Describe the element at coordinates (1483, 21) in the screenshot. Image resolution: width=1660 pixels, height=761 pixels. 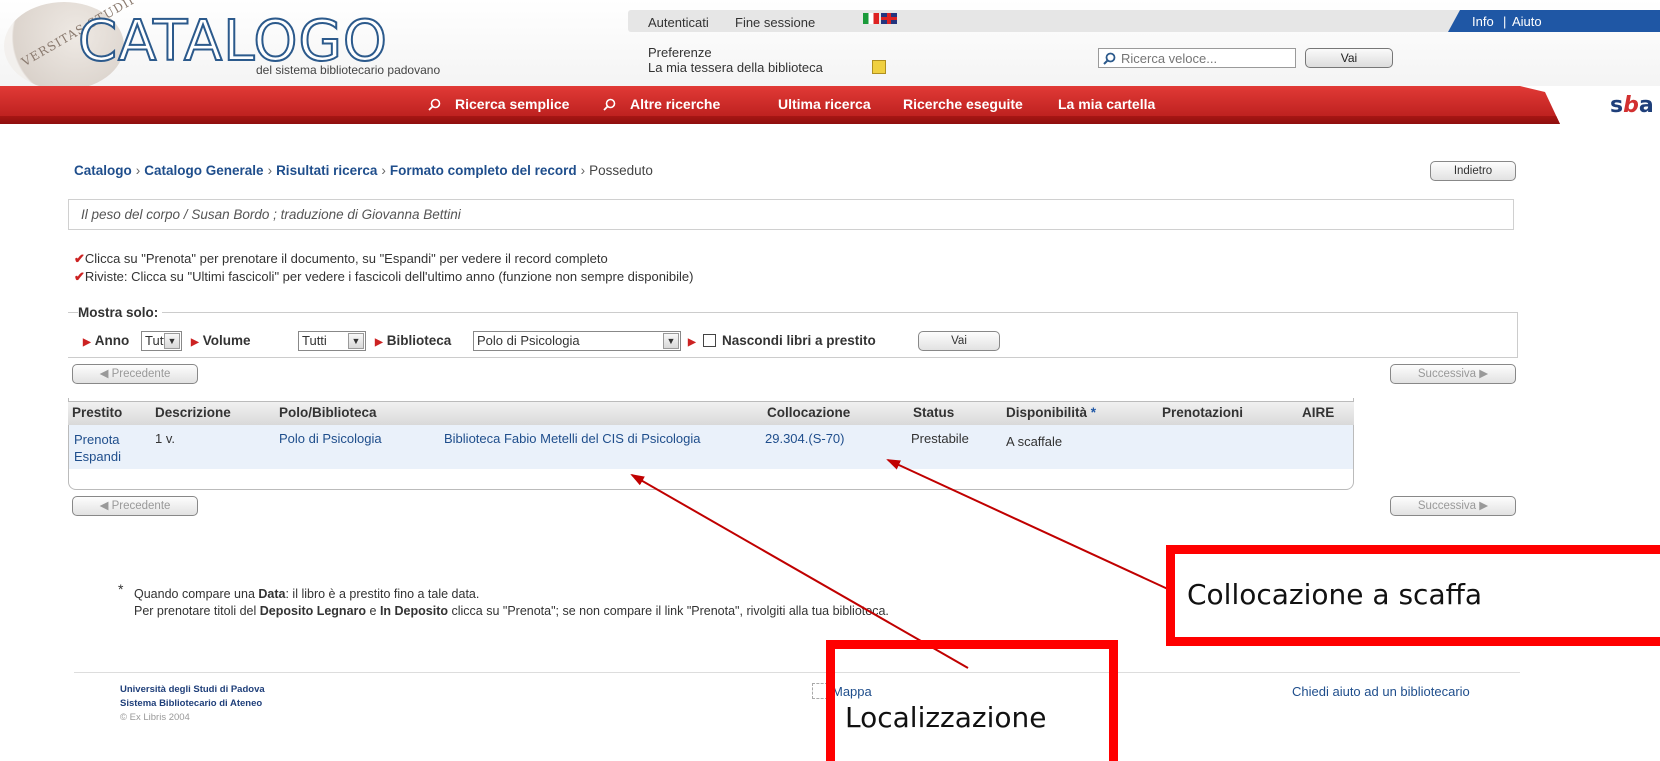
I see `info-link: Info` at that location.